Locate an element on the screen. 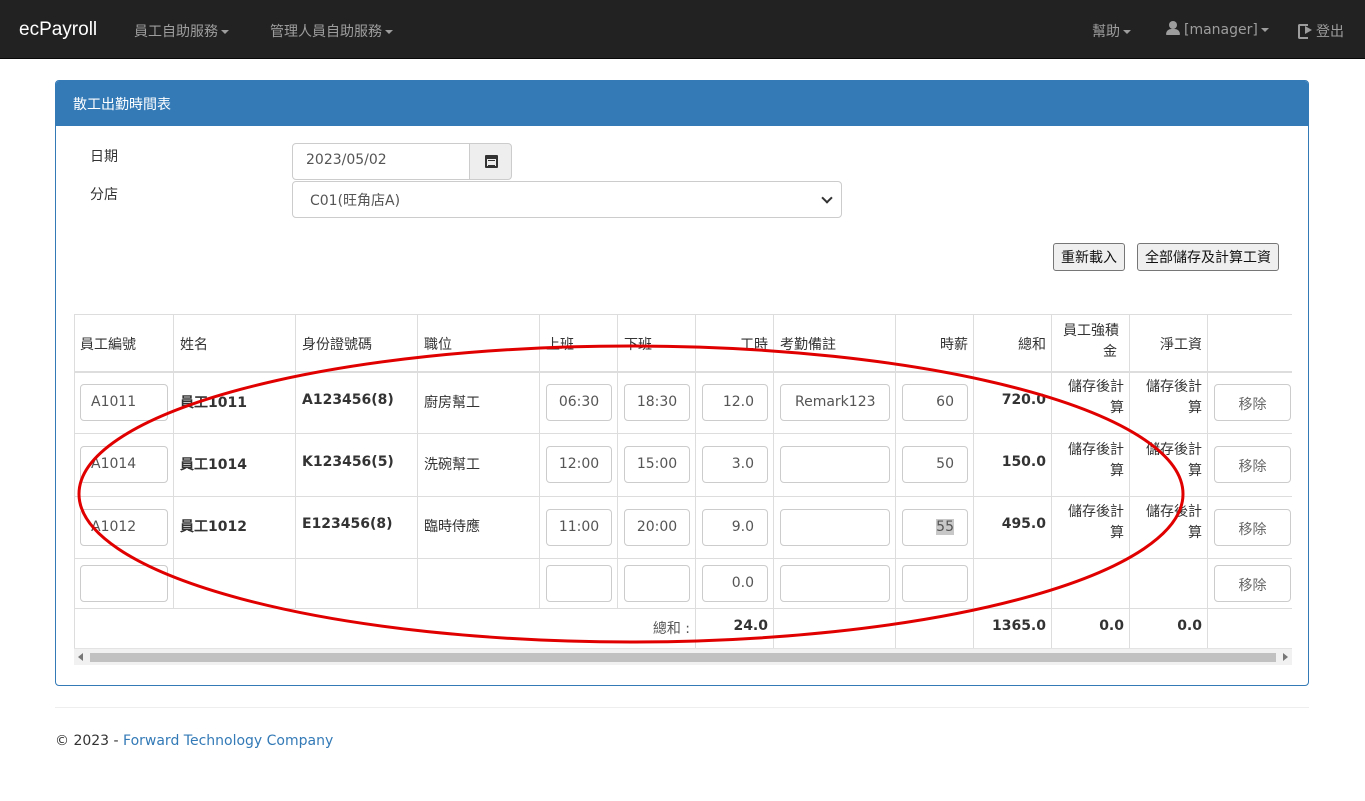 Image resolution: width=1365 pixels, height=801 pixels. row3-id-no: E123456(8) is located at coordinates (347, 524).